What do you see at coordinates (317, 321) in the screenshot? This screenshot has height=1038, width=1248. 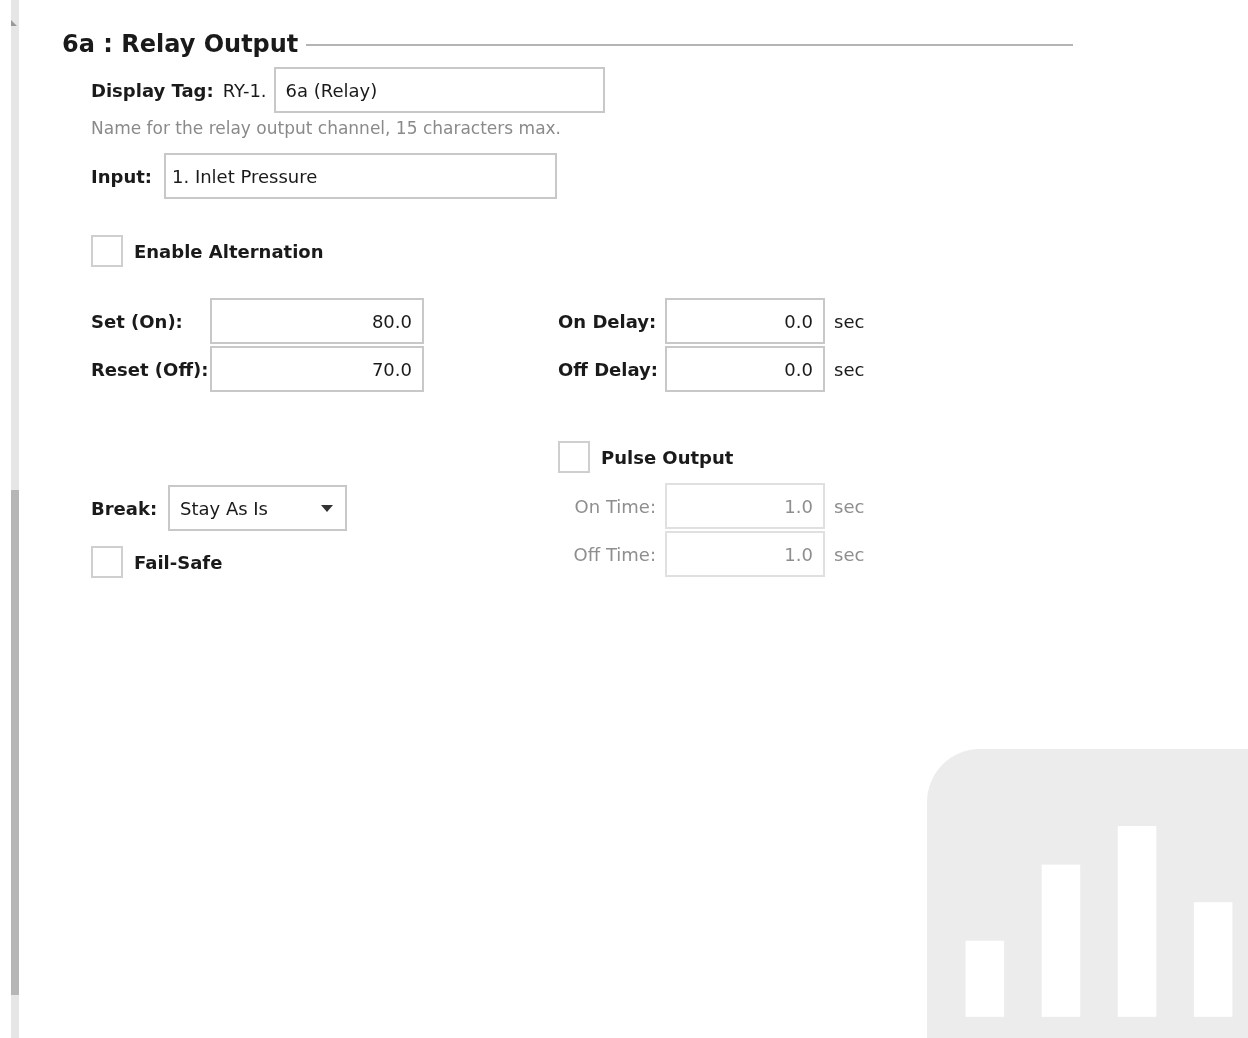 I see `input-field: 80.0` at bounding box center [317, 321].